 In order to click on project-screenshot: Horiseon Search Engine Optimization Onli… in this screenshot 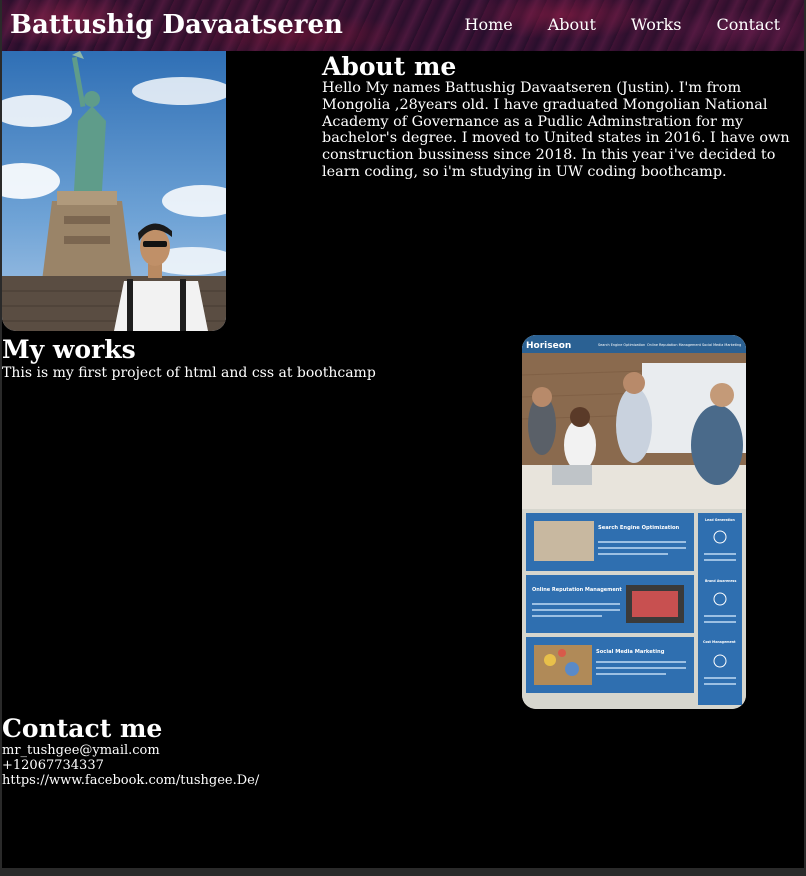, I will do `click(634, 522)`.